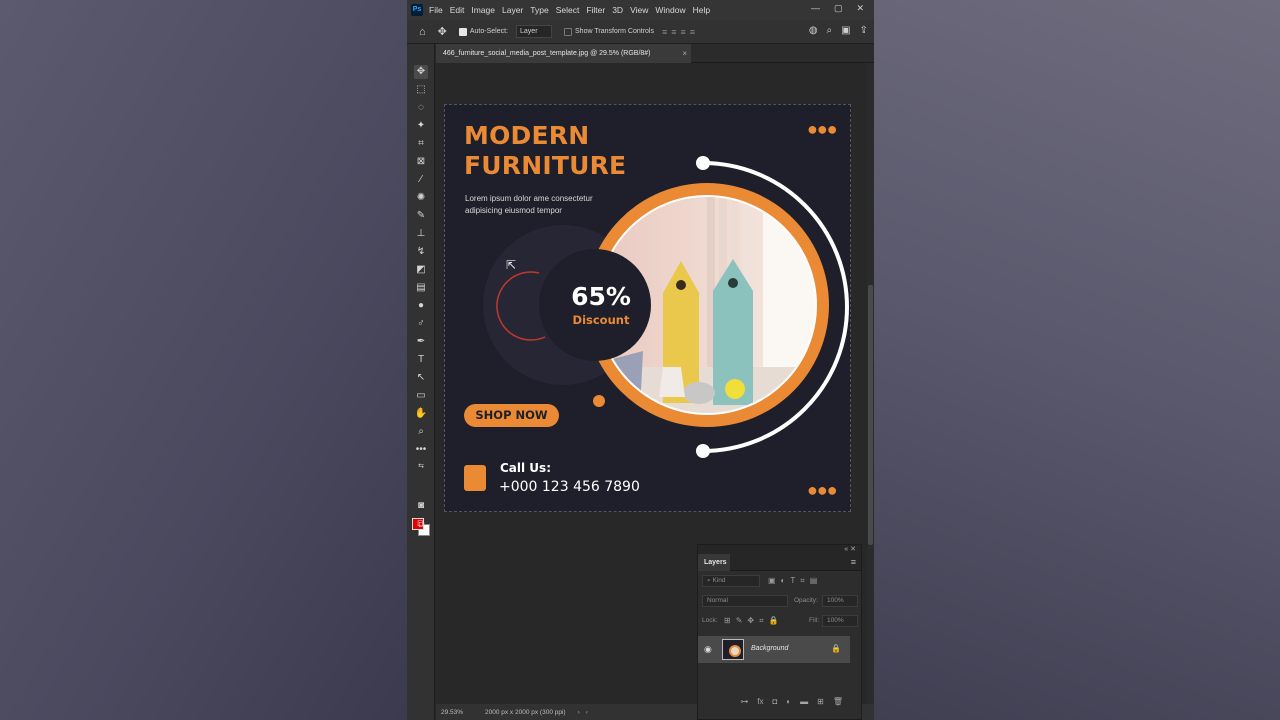  What do you see at coordinates (457, 10) in the screenshot?
I see `menu-edit: Edit` at bounding box center [457, 10].